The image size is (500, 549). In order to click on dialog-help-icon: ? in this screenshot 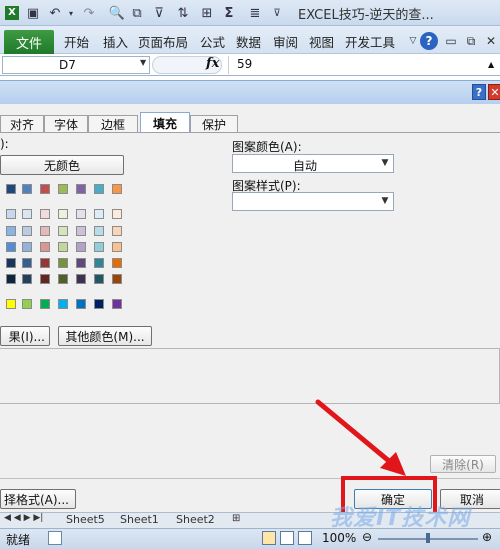, I will do `click(479, 92)`.